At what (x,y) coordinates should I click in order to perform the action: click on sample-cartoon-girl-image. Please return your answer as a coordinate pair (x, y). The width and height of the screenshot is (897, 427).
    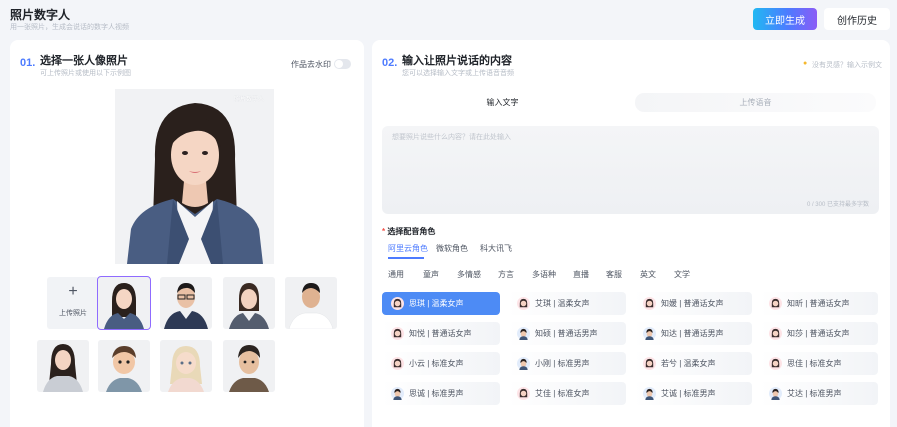
    Looking at the image, I should click on (186, 366).